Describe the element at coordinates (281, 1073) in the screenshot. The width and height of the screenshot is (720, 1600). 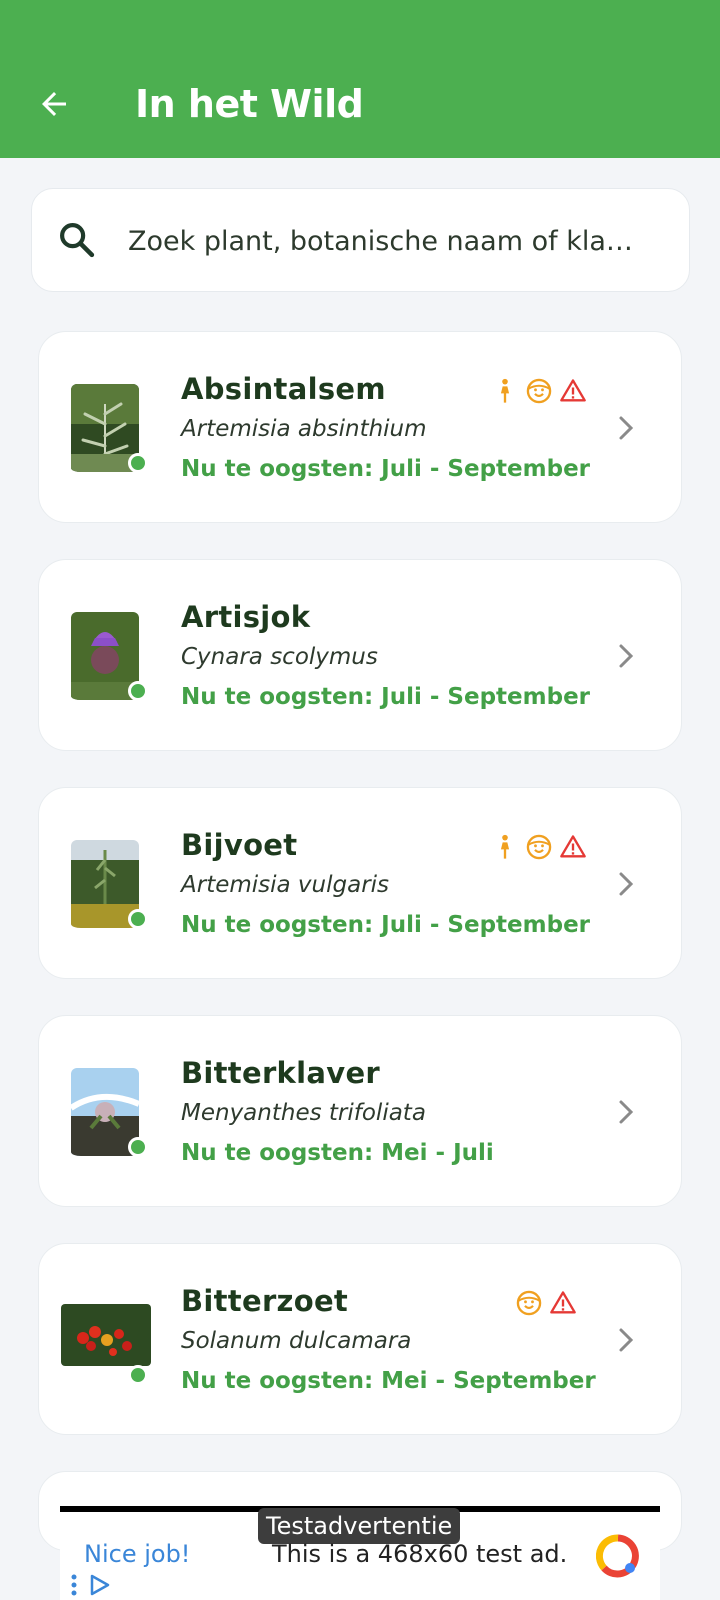
I see `plant-name: Bitterklaver` at that location.